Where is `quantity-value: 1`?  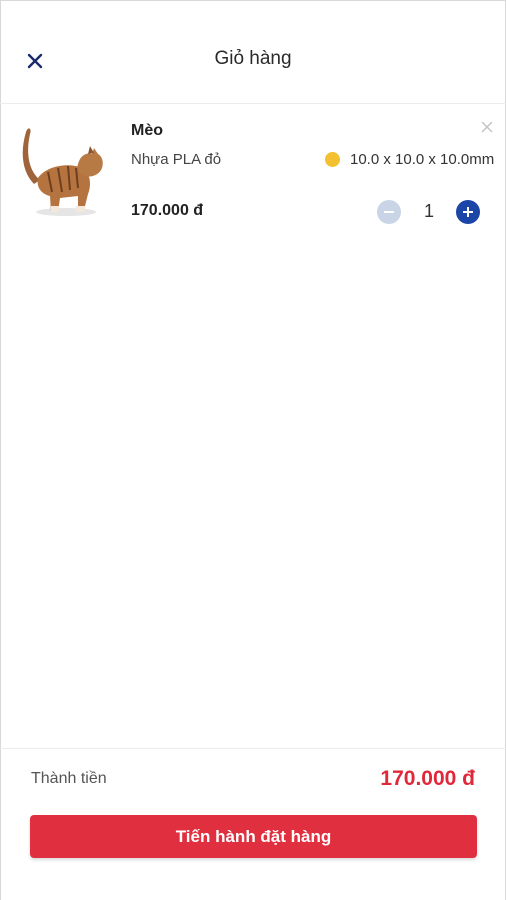 quantity-value: 1 is located at coordinates (428, 211).